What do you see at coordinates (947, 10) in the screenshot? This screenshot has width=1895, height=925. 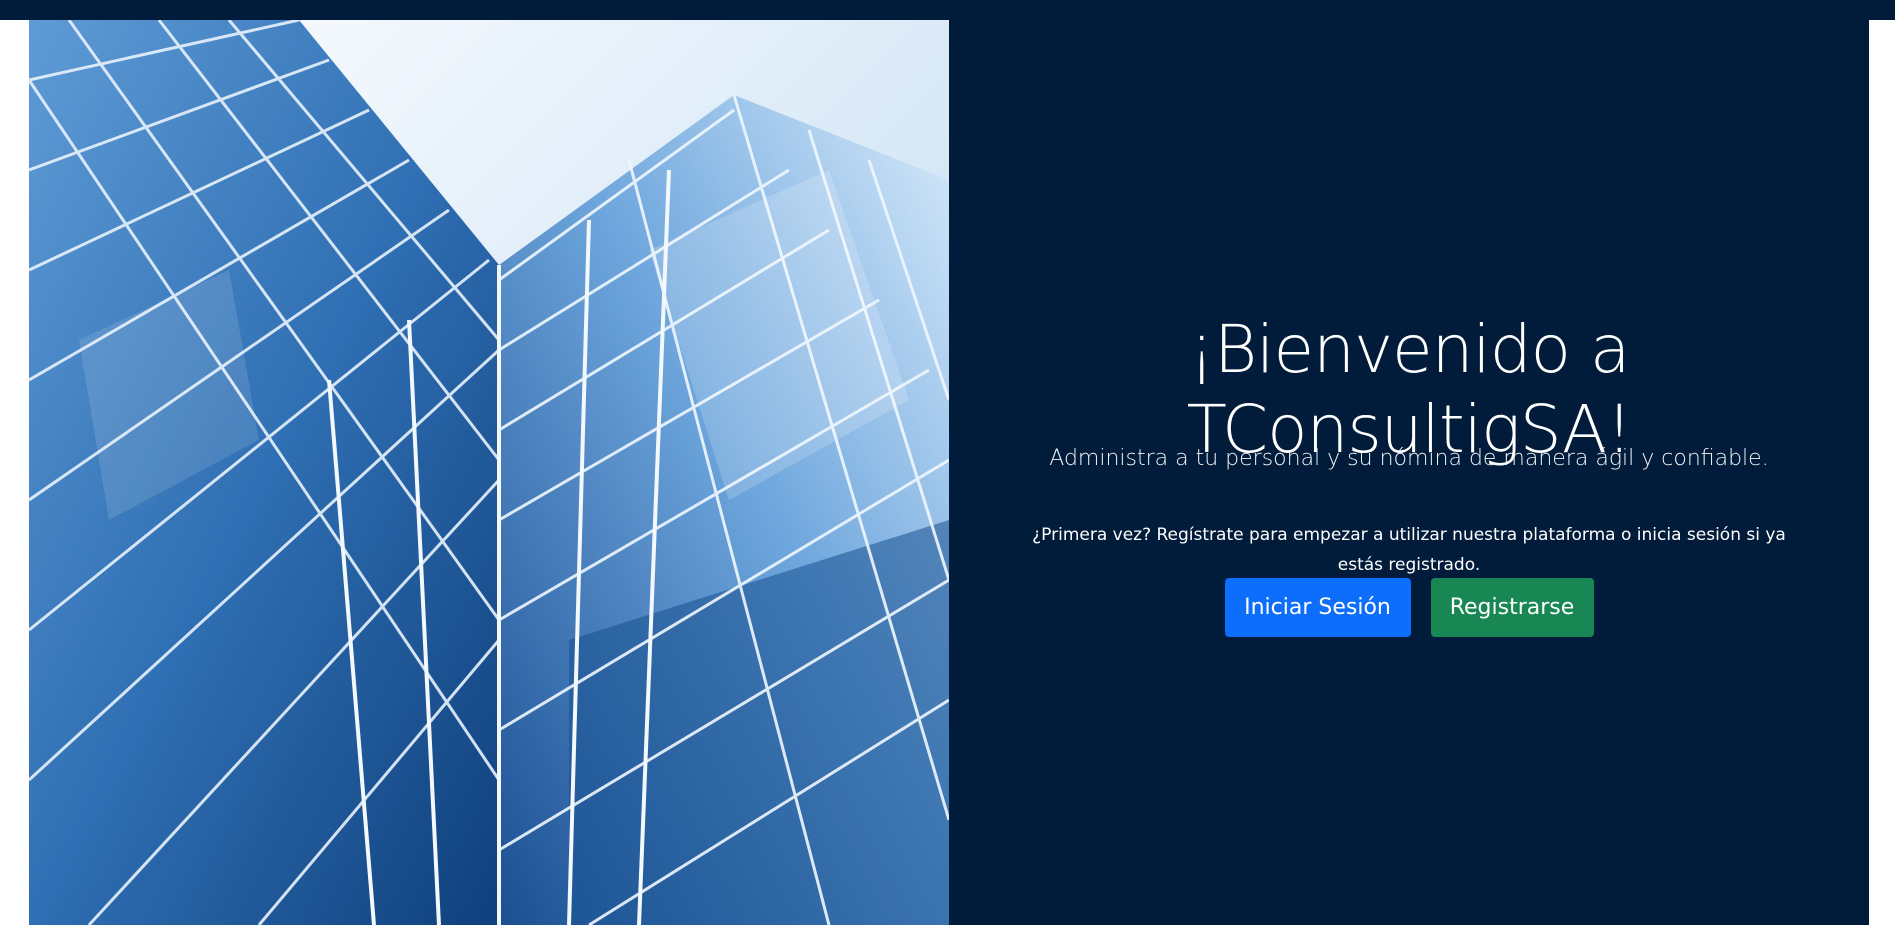 I see `top-bar` at bounding box center [947, 10].